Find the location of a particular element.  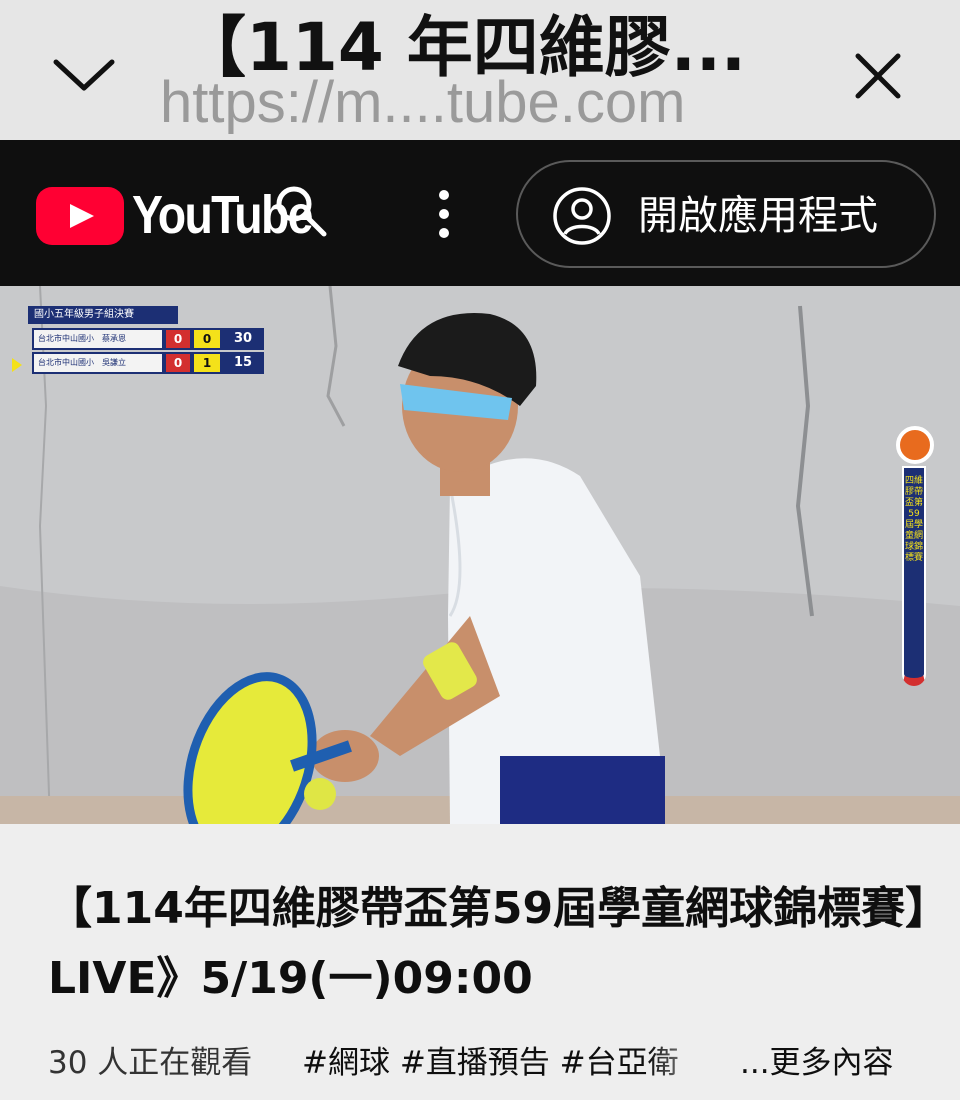

tournament-banner-text: 四維膠帶盃第59屆學童網球錦標賽 is located at coordinates (913, 519).